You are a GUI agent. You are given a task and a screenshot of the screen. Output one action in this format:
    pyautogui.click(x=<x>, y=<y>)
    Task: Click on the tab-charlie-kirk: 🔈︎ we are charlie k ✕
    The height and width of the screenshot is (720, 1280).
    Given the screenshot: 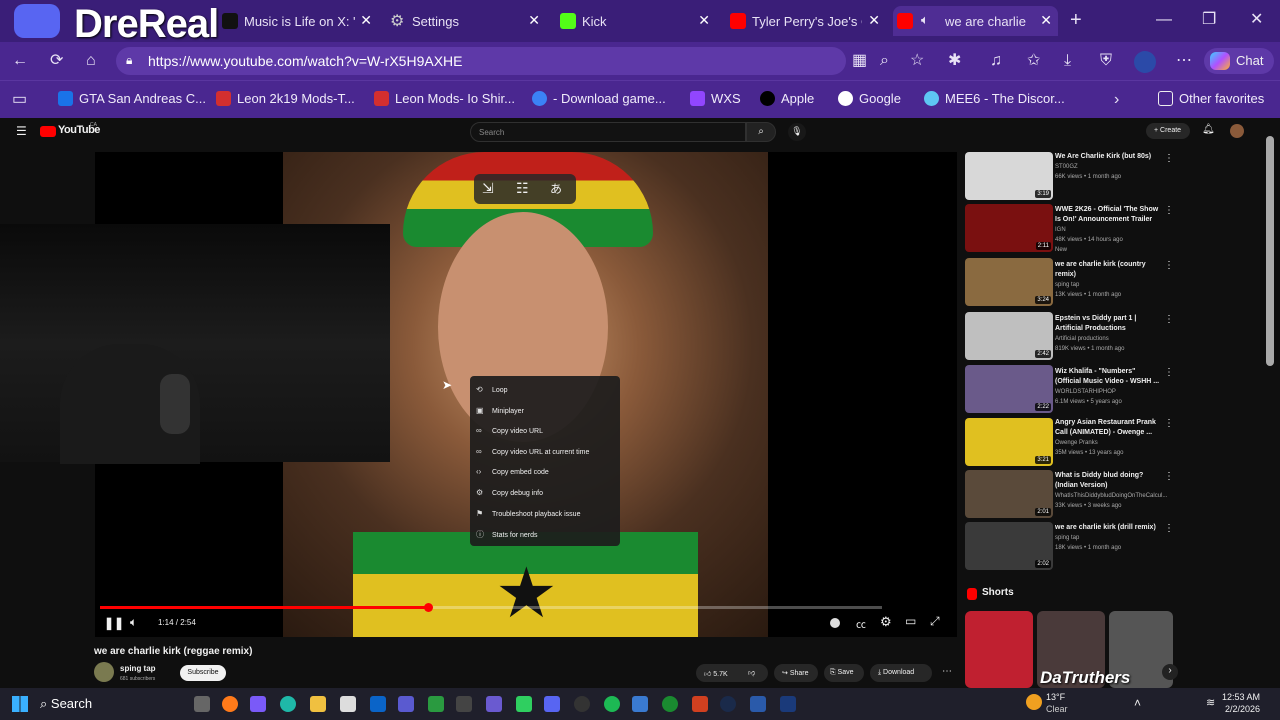 What is the action you would take?
    pyautogui.click(x=975, y=21)
    